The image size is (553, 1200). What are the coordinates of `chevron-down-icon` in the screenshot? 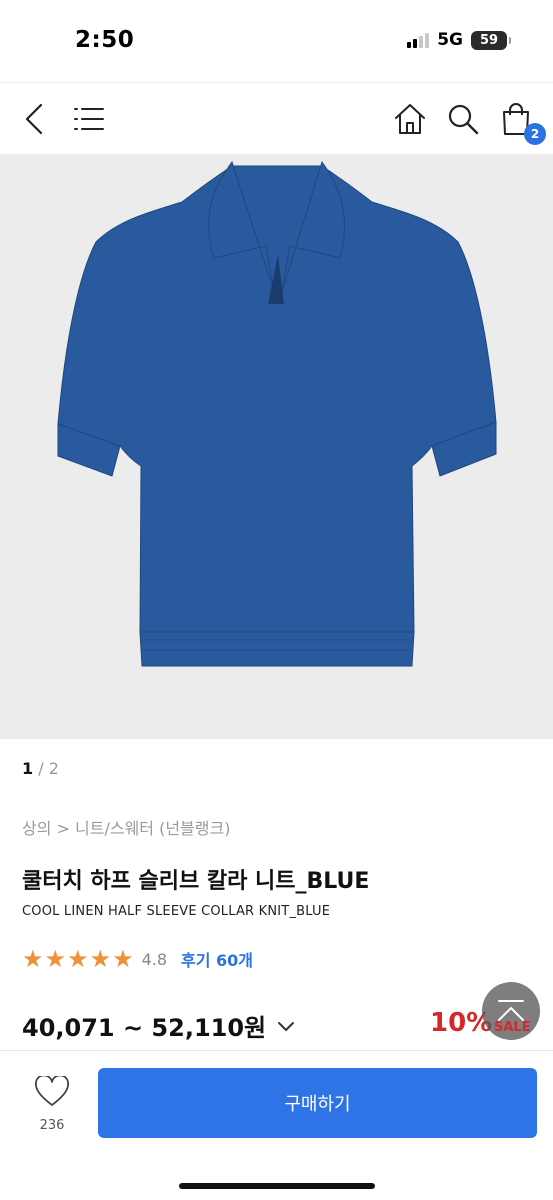 It's located at (286, 1026).